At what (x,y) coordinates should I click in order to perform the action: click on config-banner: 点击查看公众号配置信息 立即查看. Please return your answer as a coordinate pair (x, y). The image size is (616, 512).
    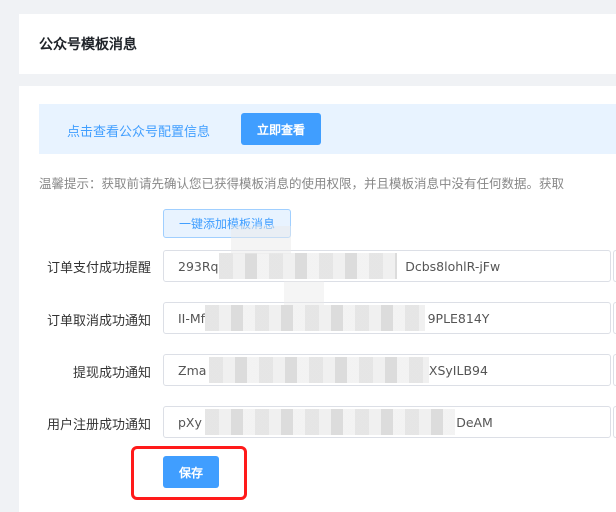
    Looking at the image, I should click on (327, 129).